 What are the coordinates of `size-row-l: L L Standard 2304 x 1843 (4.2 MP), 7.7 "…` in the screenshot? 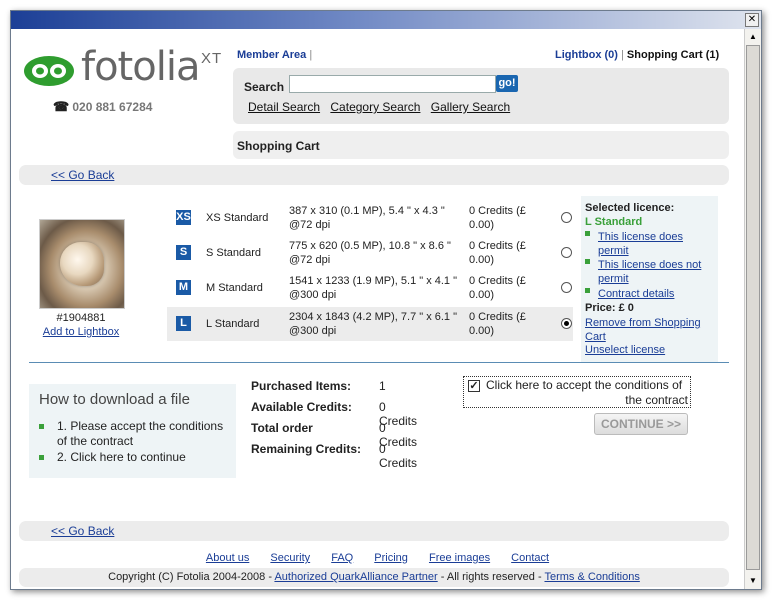 It's located at (370, 324).